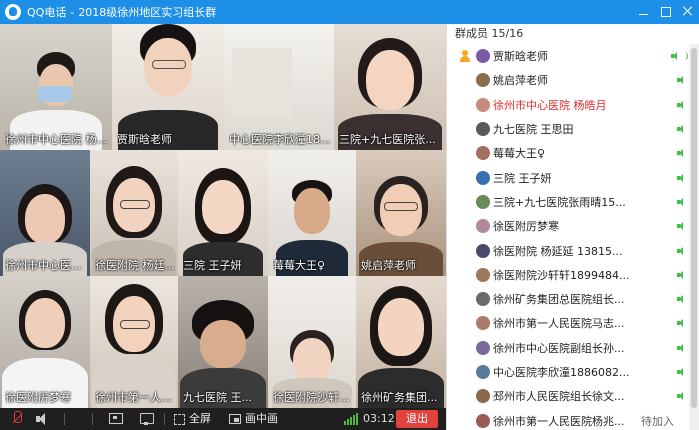 Image resolution: width=699 pixels, height=430 pixels. What do you see at coordinates (522, 178) in the screenshot?
I see `member-name: 三院 王子妍` at bounding box center [522, 178].